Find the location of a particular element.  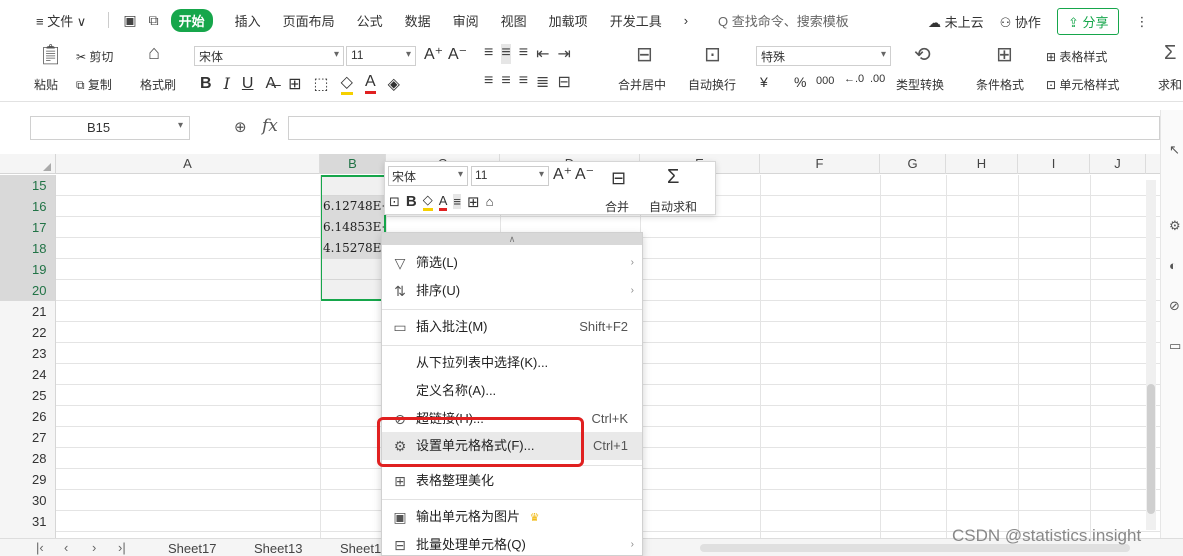

mini-bold-button: B is located at coordinates (411, 201).